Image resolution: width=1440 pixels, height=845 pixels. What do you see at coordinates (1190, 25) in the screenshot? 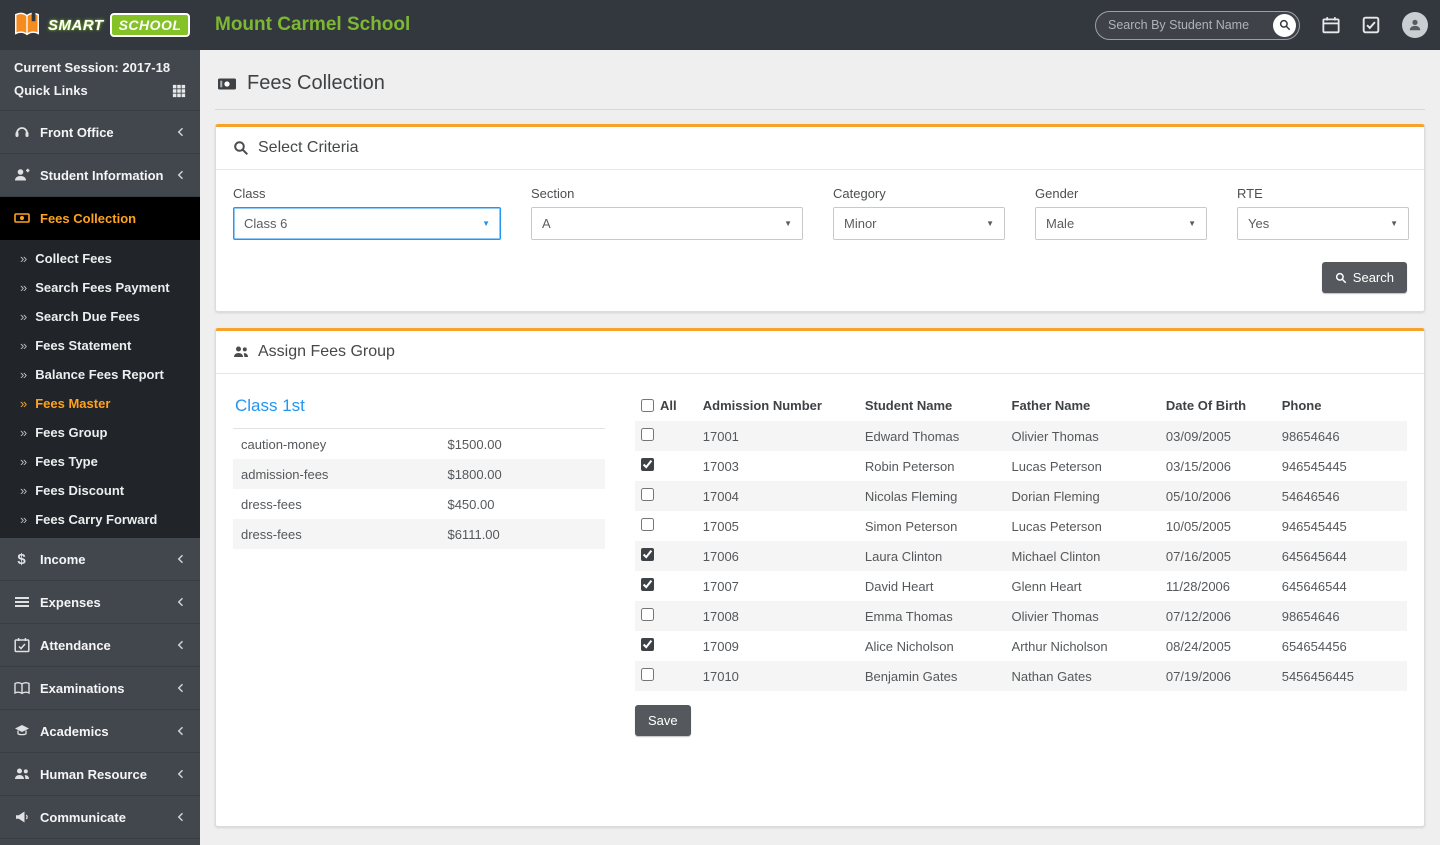
I see `student-search-input` at bounding box center [1190, 25].